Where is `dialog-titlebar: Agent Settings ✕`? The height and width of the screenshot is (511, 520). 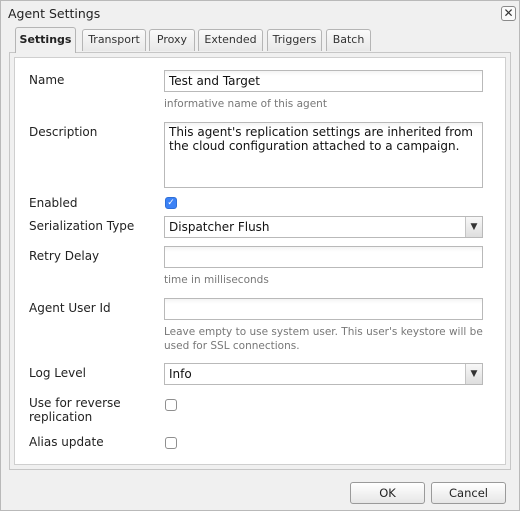 dialog-titlebar: Agent Settings ✕ is located at coordinates (260, 14).